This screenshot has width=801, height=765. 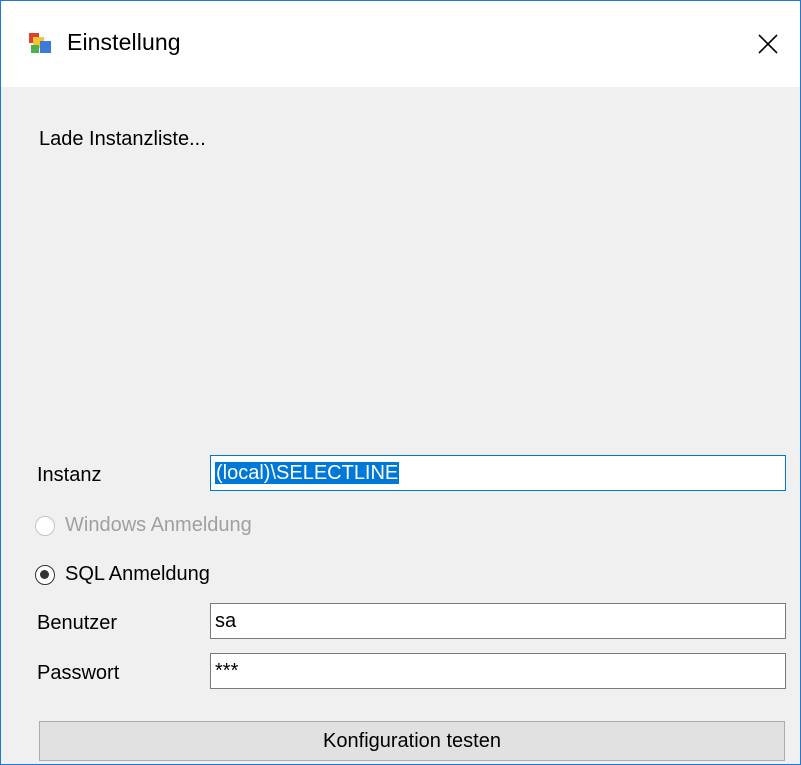 I want to click on password-value: ***, so click(x=227, y=671).